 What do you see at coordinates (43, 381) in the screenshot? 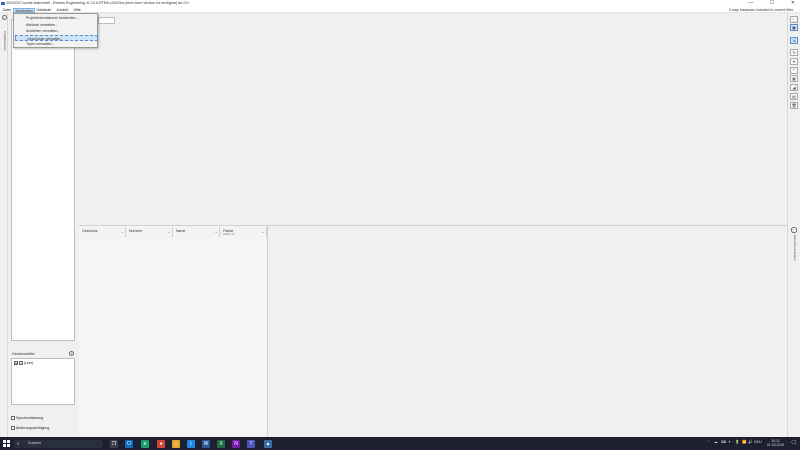
I see `geschossfilter-list: ⊟ ✓(Leer)` at bounding box center [43, 381].